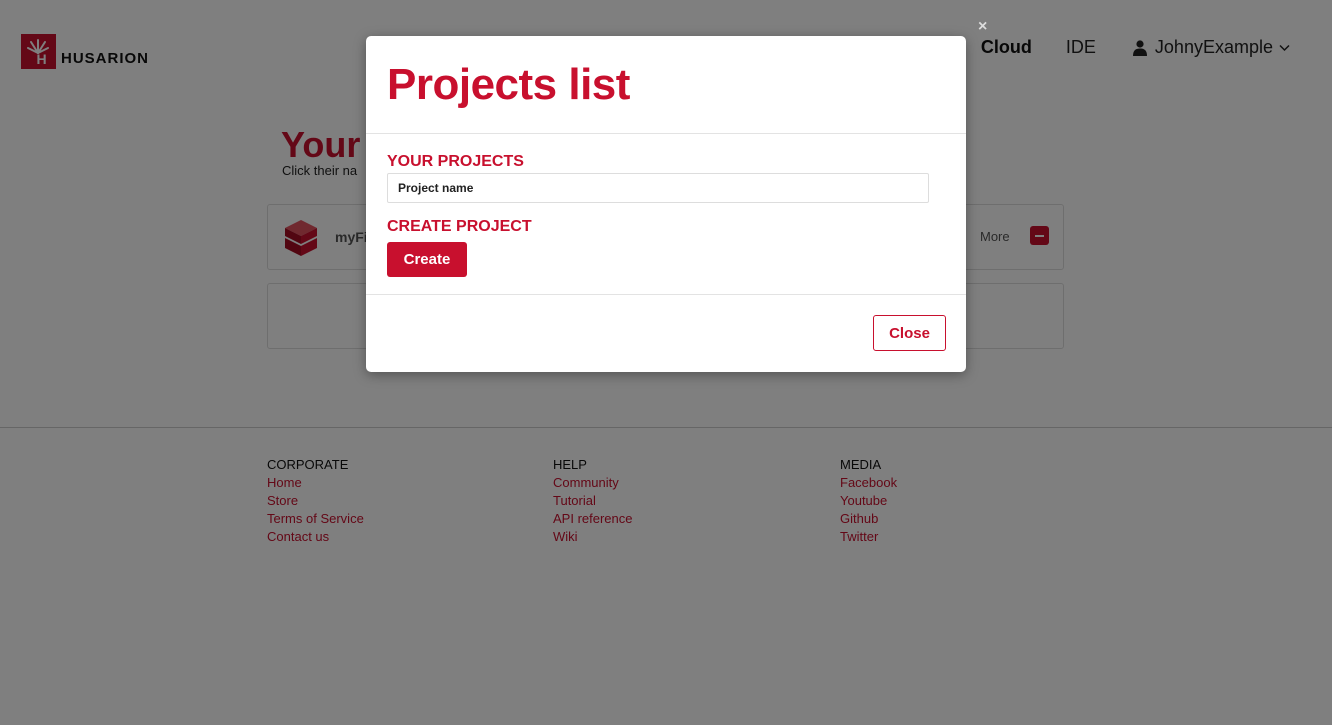 Image resolution: width=1332 pixels, height=725 pixels. I want to click on create-button: Create, so click(427, 259).